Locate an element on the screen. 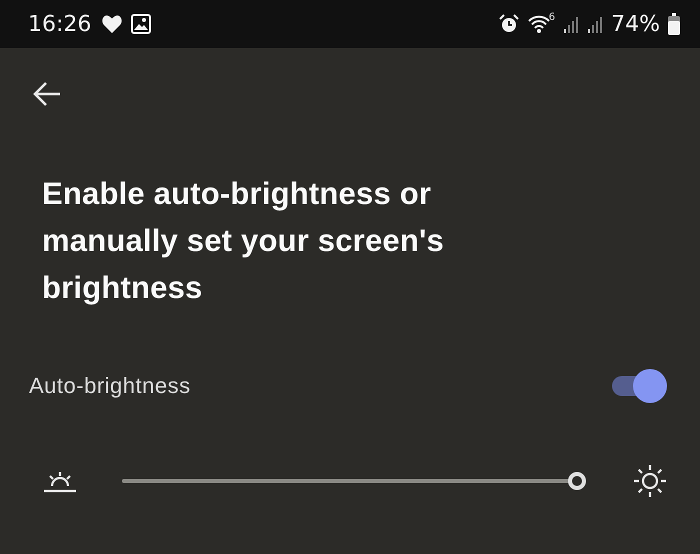  auto-brightness-toggle is located at coordinates (640, 386).